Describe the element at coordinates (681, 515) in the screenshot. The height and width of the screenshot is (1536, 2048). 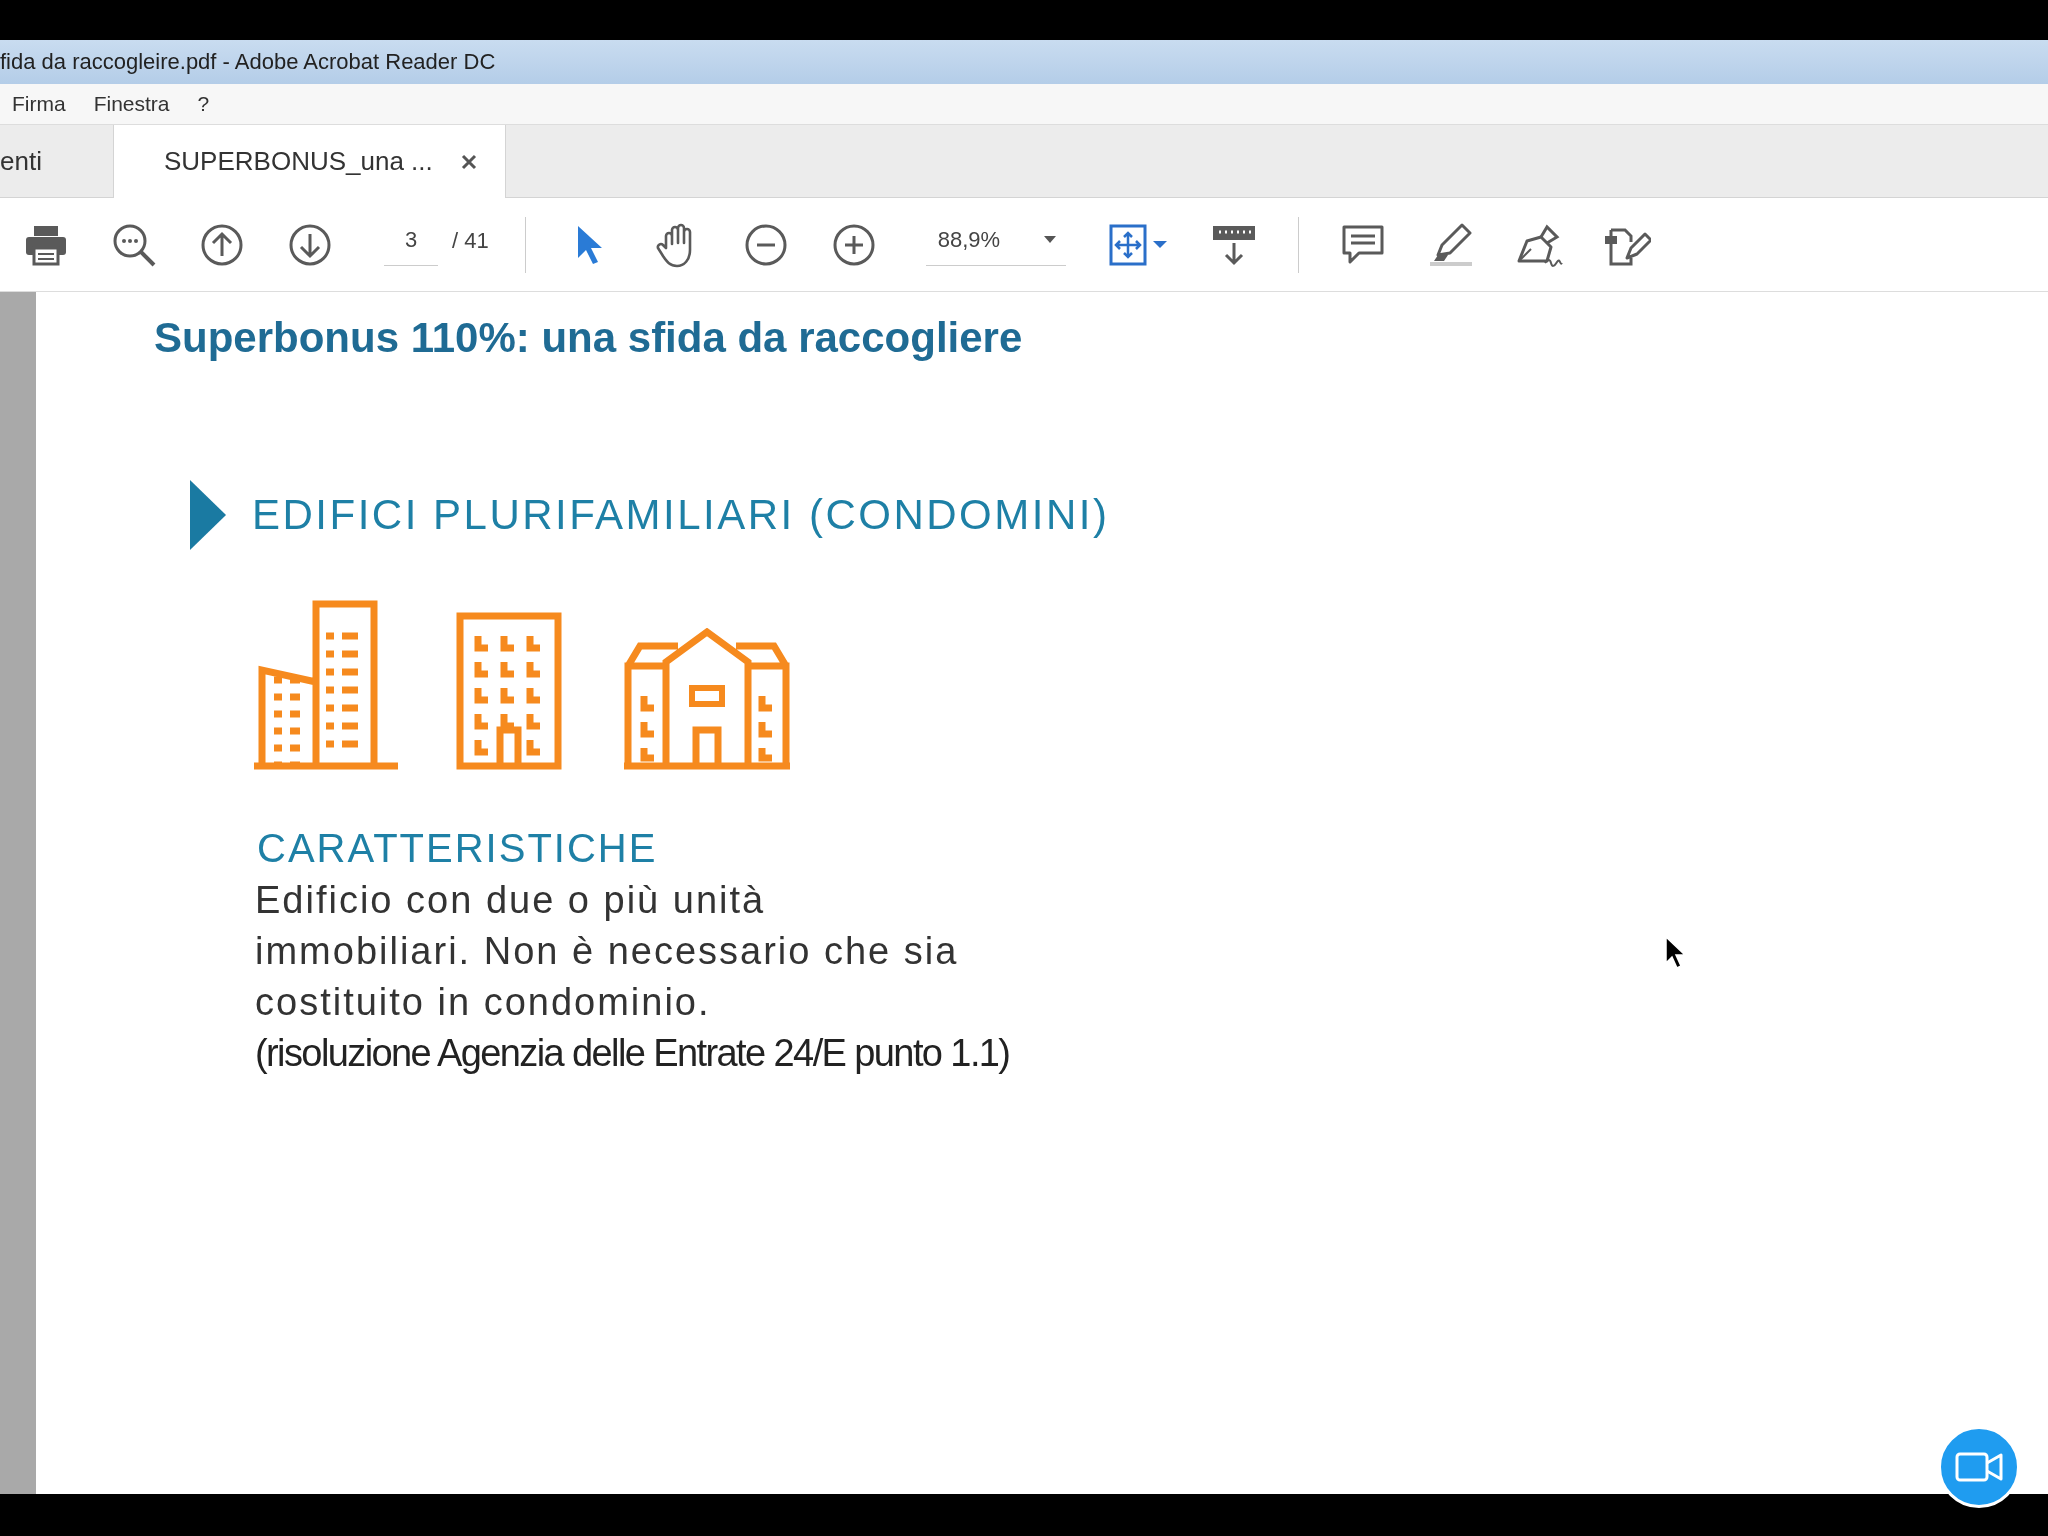
I see `section-heading: EDIFICI PLURIFAMILIARI (CONDOMINI)` at that location.